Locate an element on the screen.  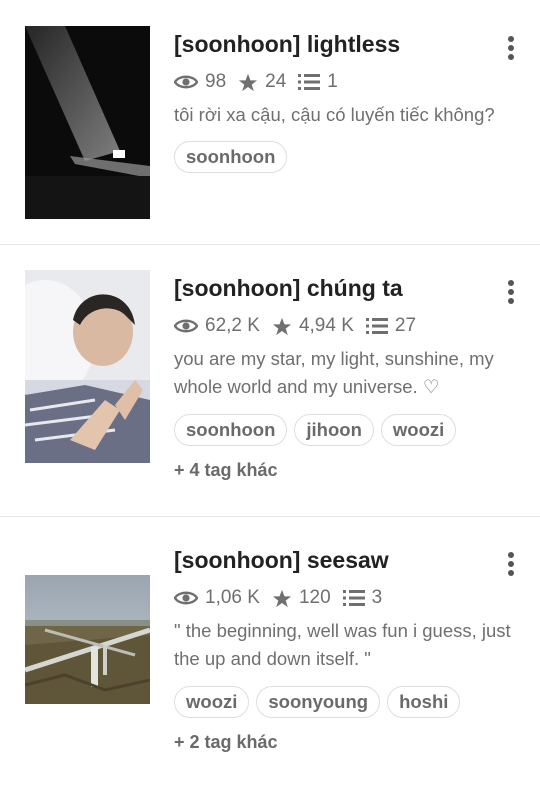
story-title: [soonhoon] chúng ta is located at coordinates (288, 288).